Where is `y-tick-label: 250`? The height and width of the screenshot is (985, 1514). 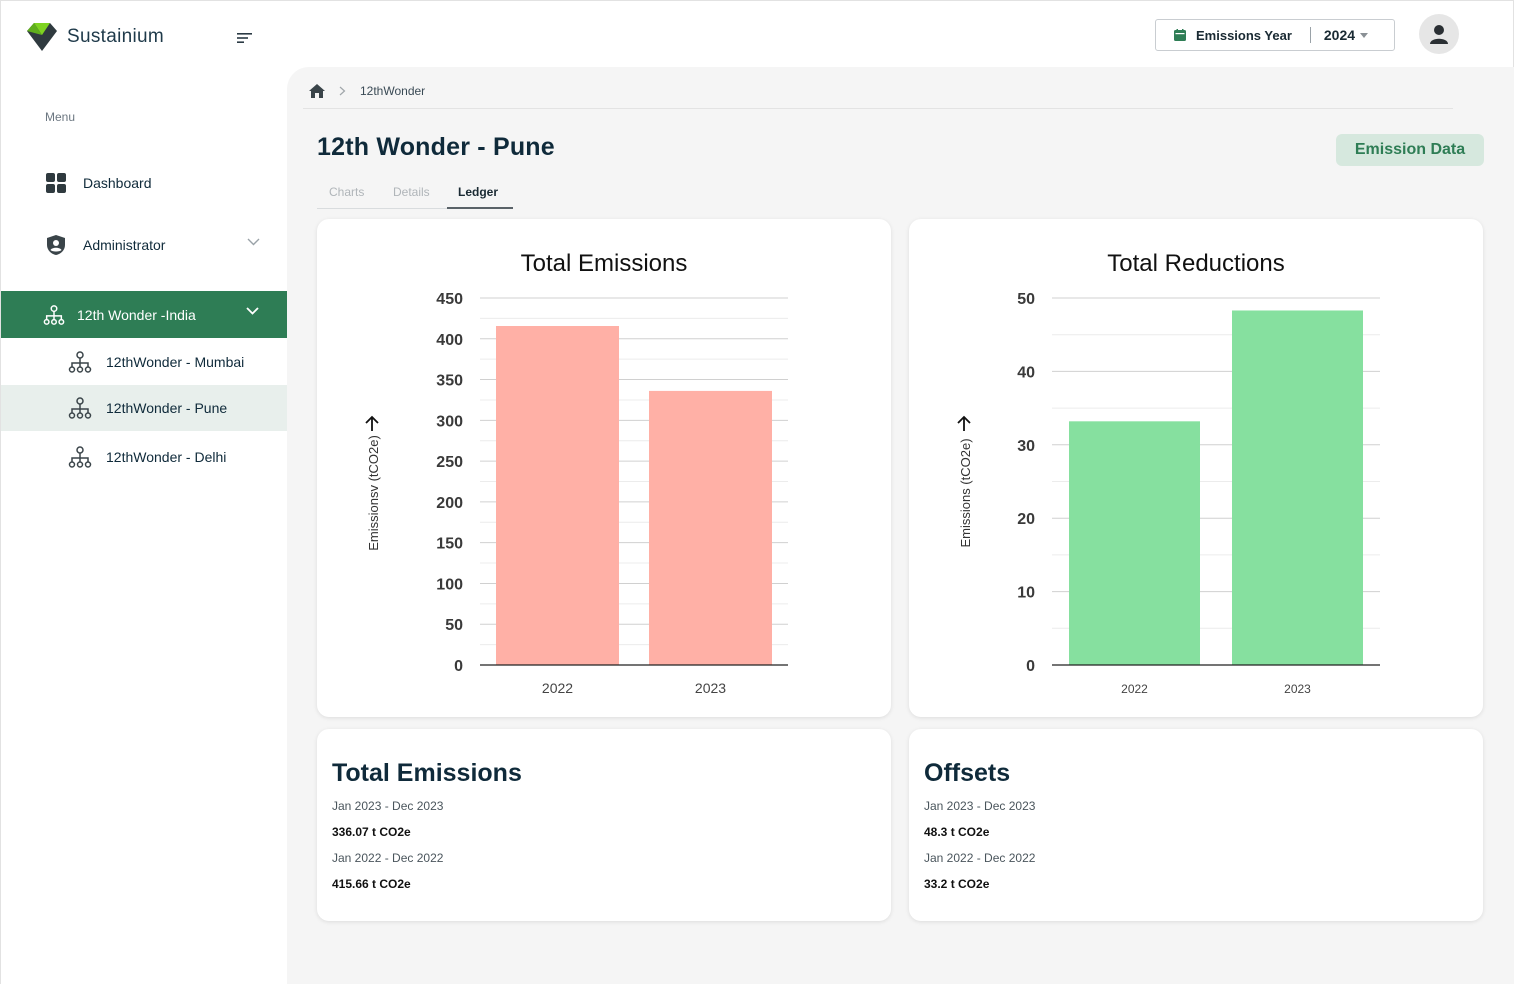
y-tick-label: 250 is located at coordinates (449, 462).